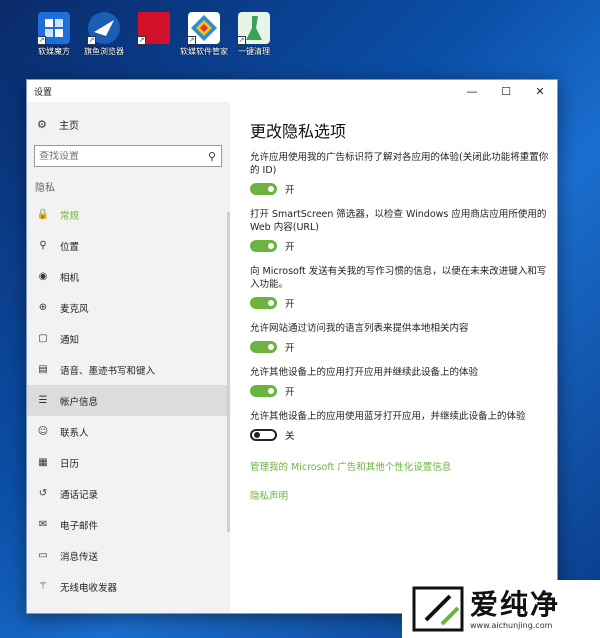 This screenshot has height=638, width=600. What do you see at coordinates (364, 372) in the screenshot?
I see `option-description: 允许其他设备上的应用打开应用并继续此设备上的体验` at bounding box center [364, 372].